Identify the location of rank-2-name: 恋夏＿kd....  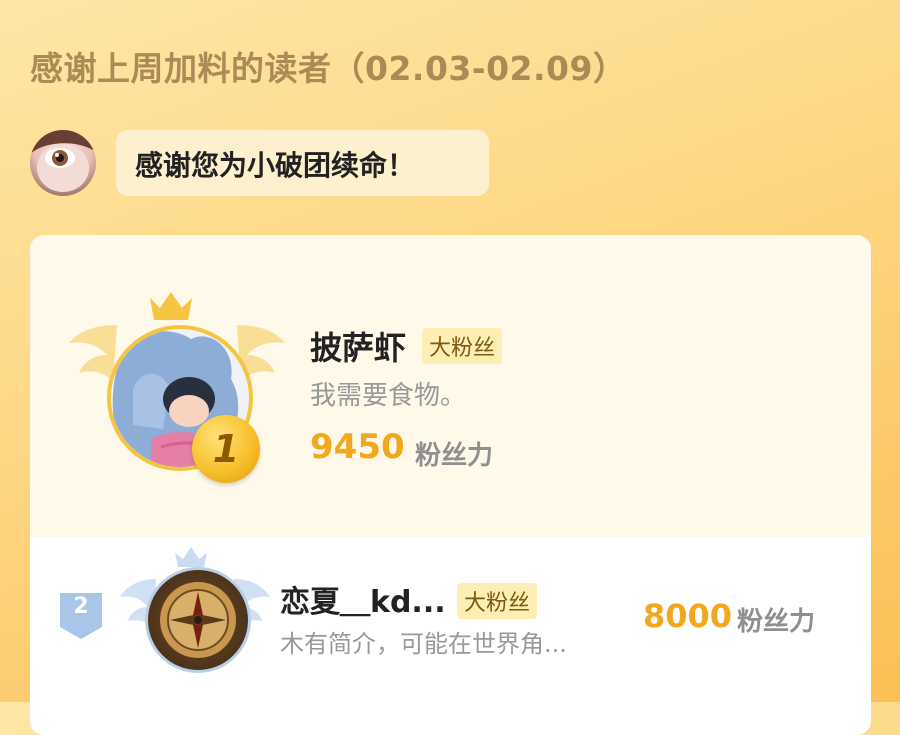
(363, 599).